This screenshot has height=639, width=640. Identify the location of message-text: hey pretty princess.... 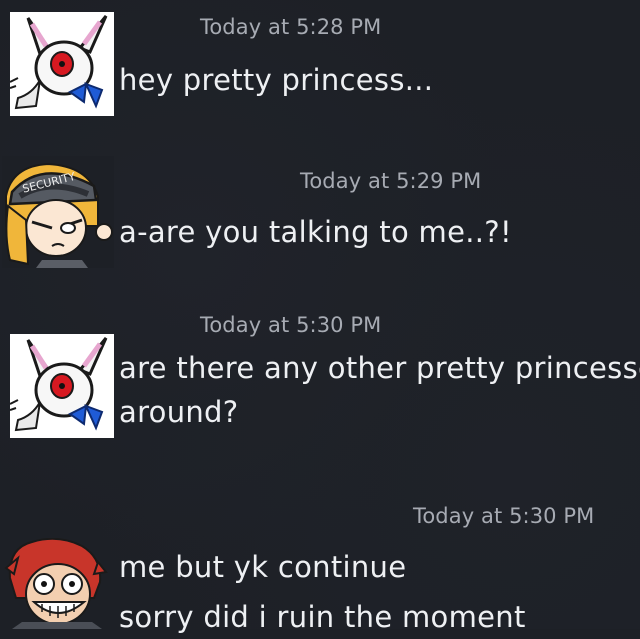
(276, 80).